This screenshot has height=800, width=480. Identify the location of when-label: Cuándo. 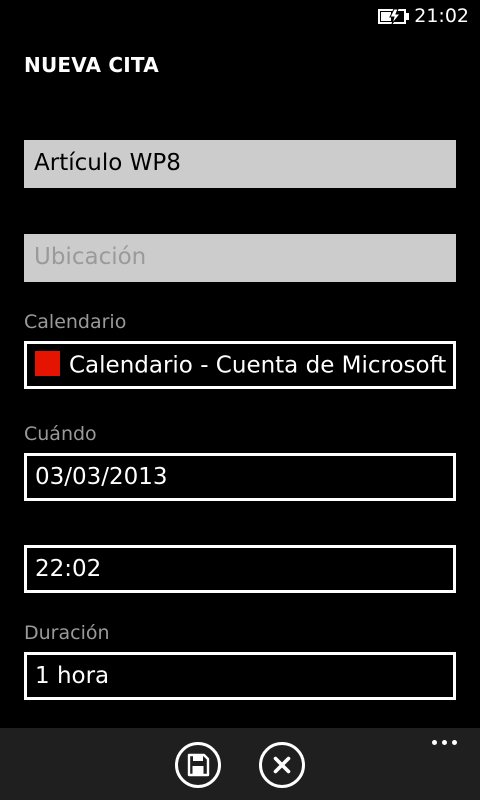
(60, 434).